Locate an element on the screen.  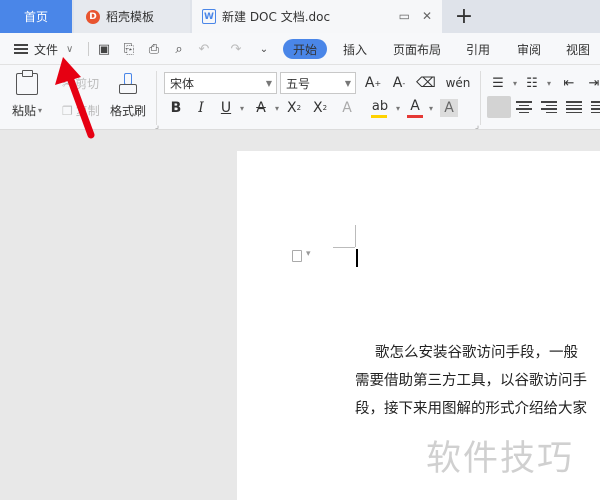
highlight-color-bar is located at coordinates (379, 116).